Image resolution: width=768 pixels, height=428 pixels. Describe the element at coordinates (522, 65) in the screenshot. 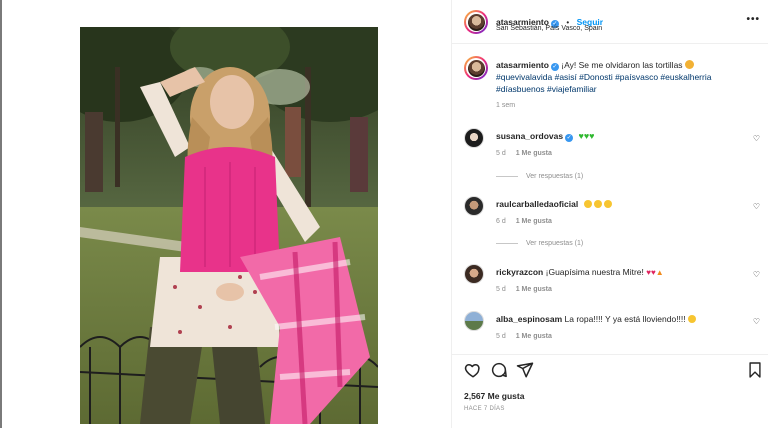

I see `caption-username: atasarmiento` at that location.